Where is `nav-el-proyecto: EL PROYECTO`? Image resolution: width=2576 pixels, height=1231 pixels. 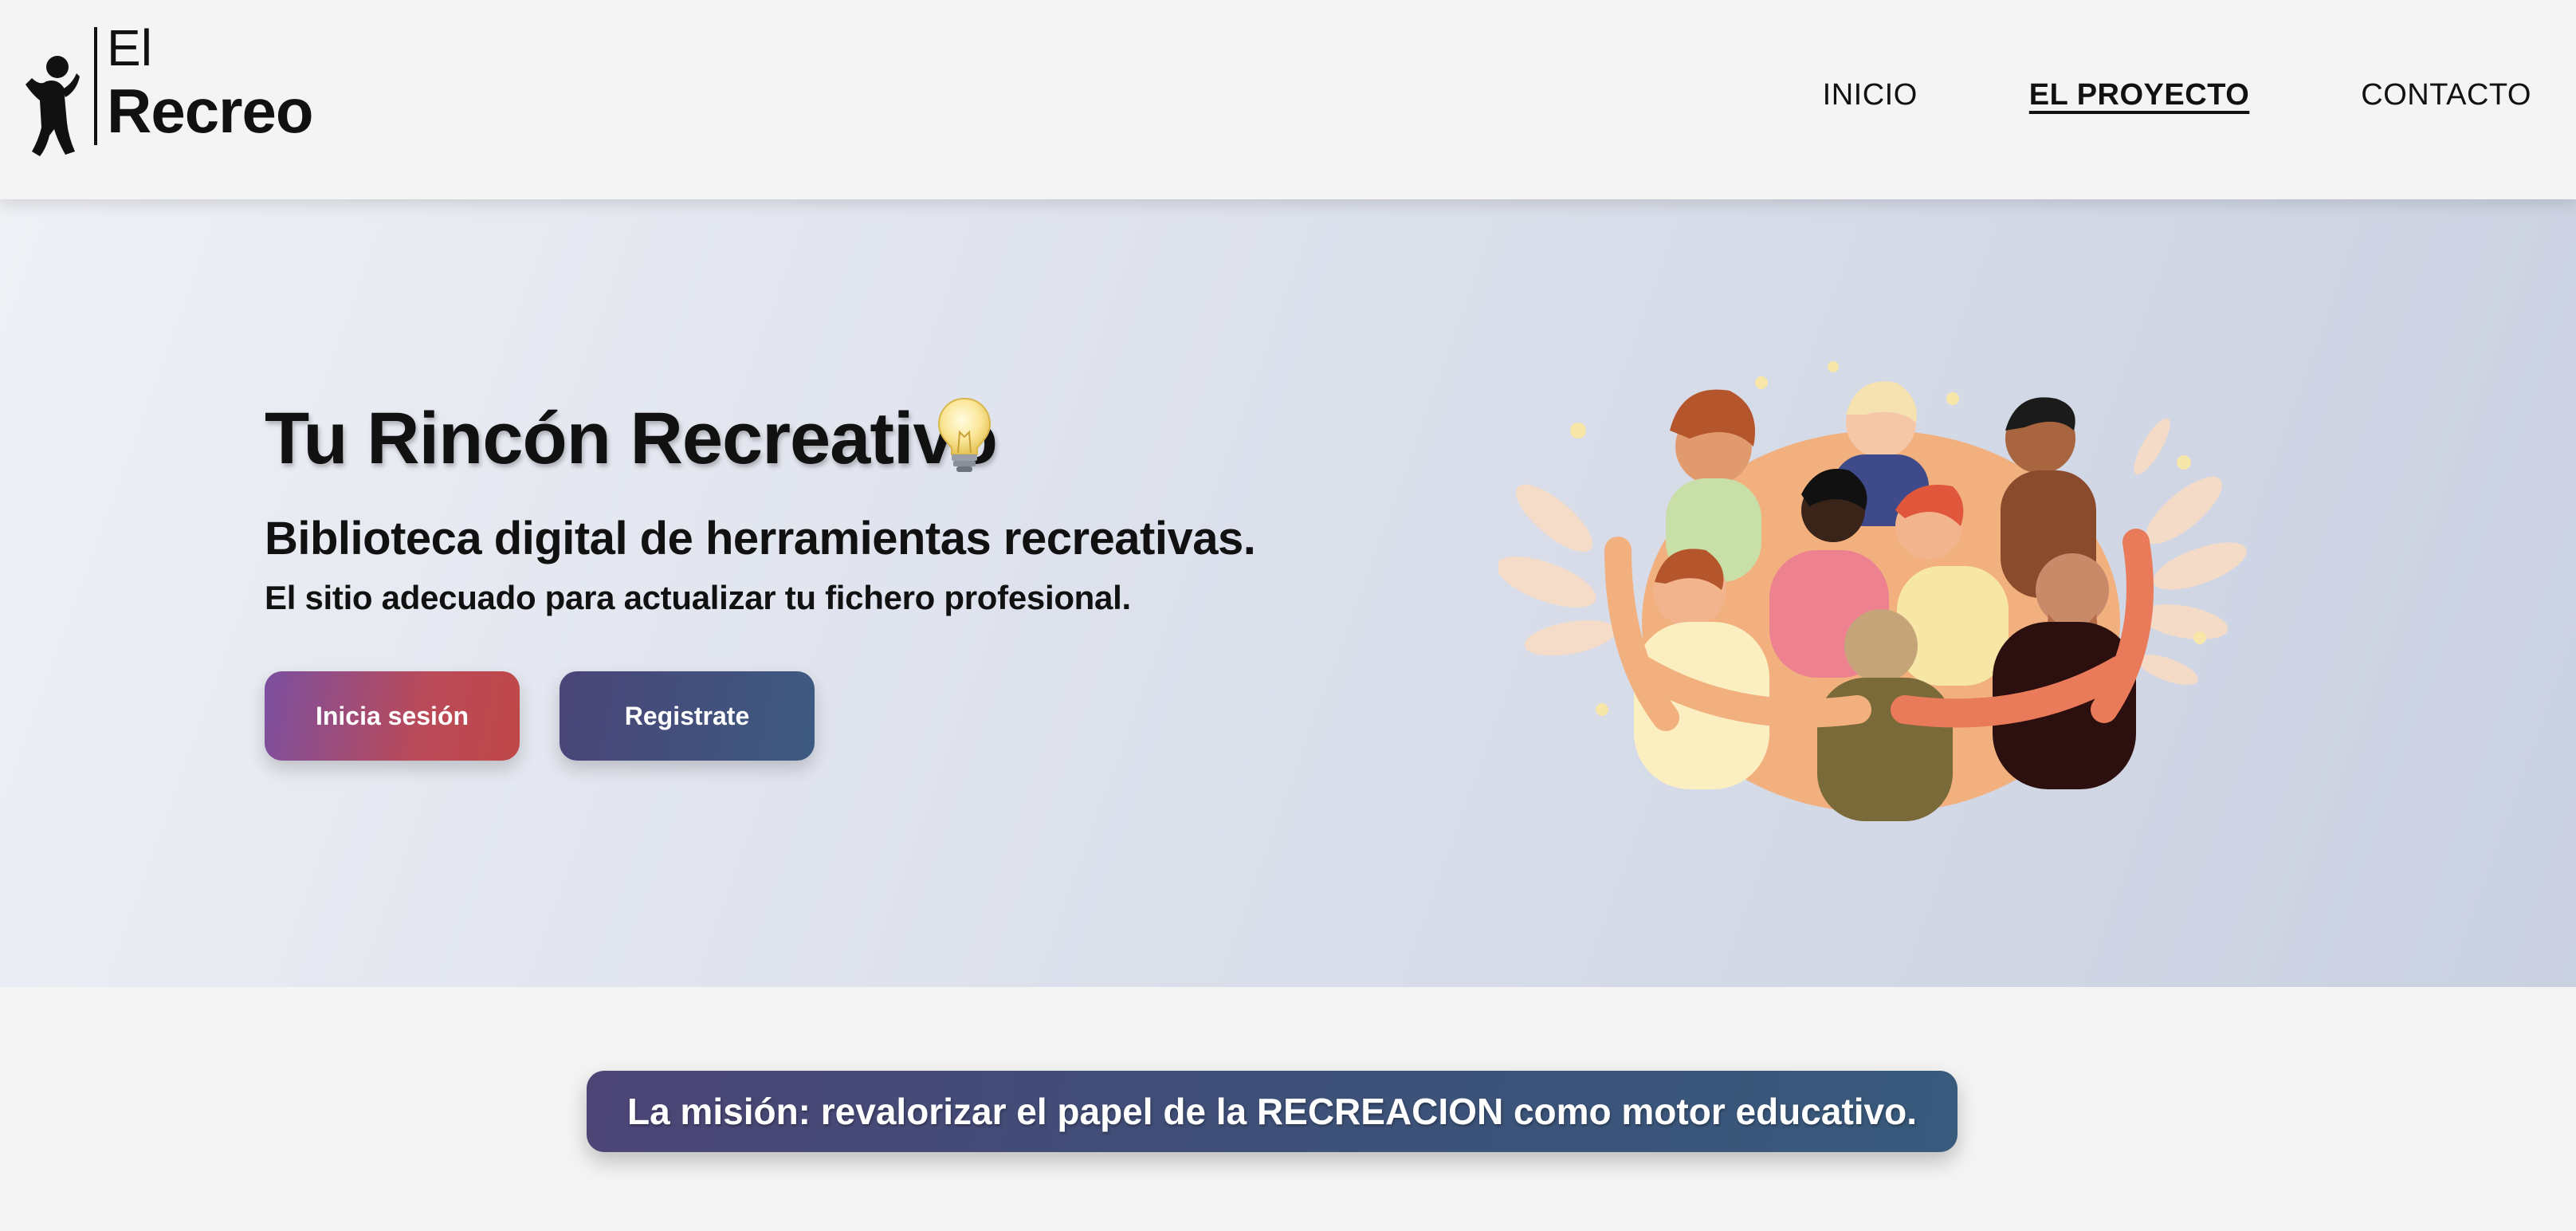
nav-el-proyecto: EL PROYECTO is located at coordinates (2139, 95).